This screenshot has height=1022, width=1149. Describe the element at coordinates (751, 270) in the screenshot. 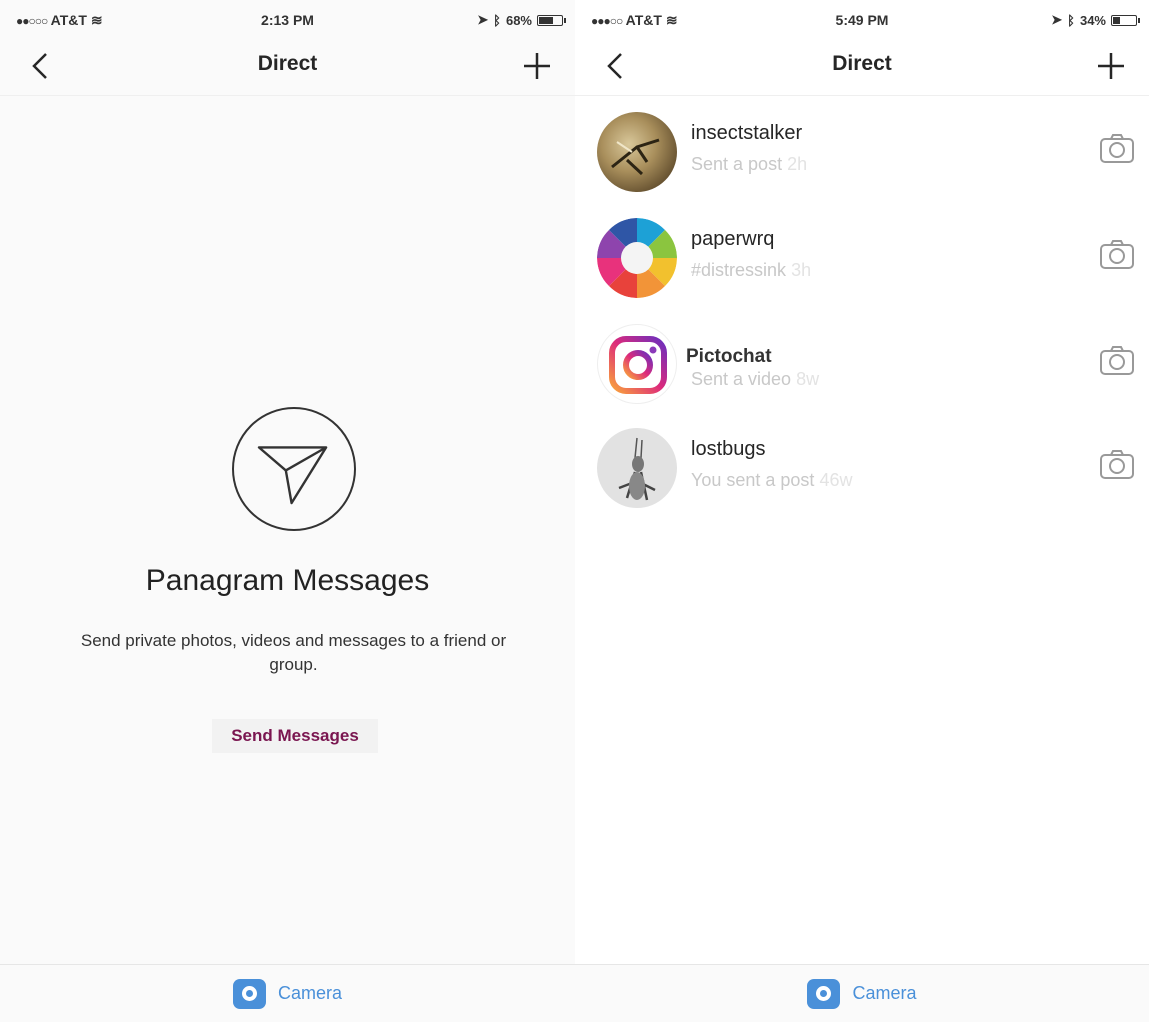

I see `thread-preview: #distressink 3h` at that location.